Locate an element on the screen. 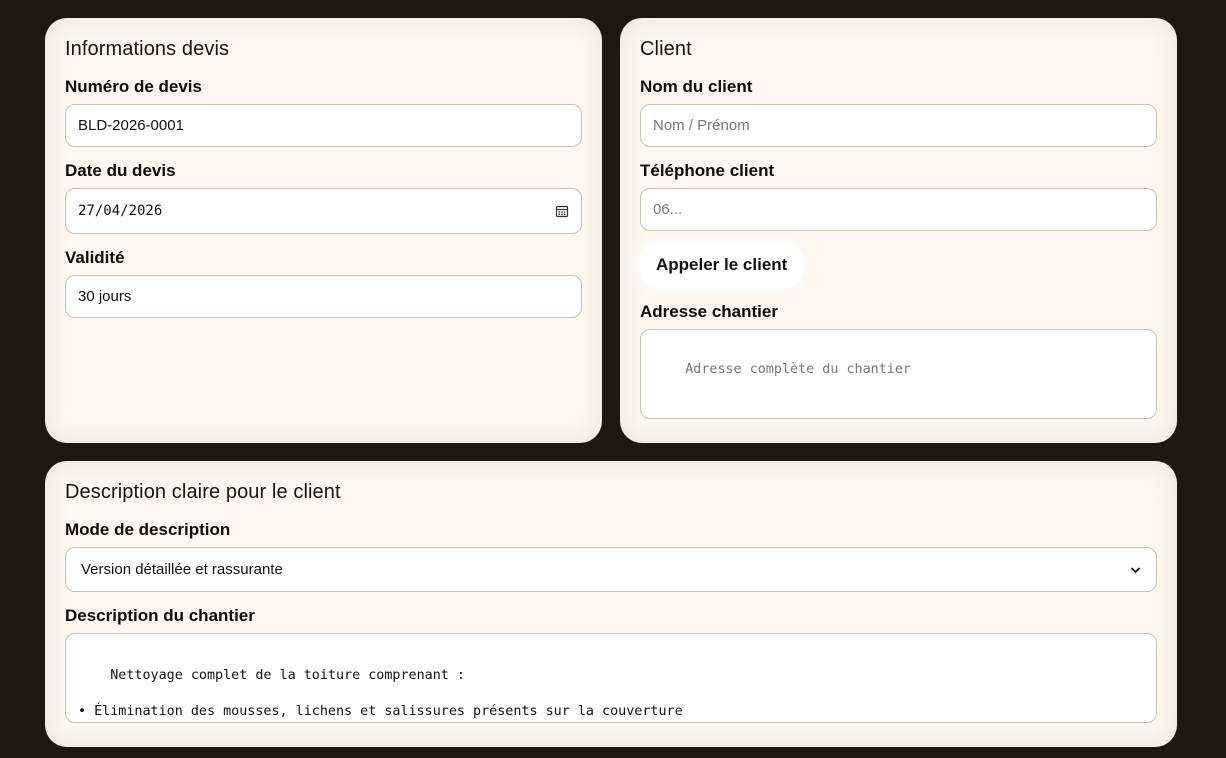 Image resolution: width=1226 pixels, height=758 pixels. validity-label: Validité is located at coordinates (95, 257).